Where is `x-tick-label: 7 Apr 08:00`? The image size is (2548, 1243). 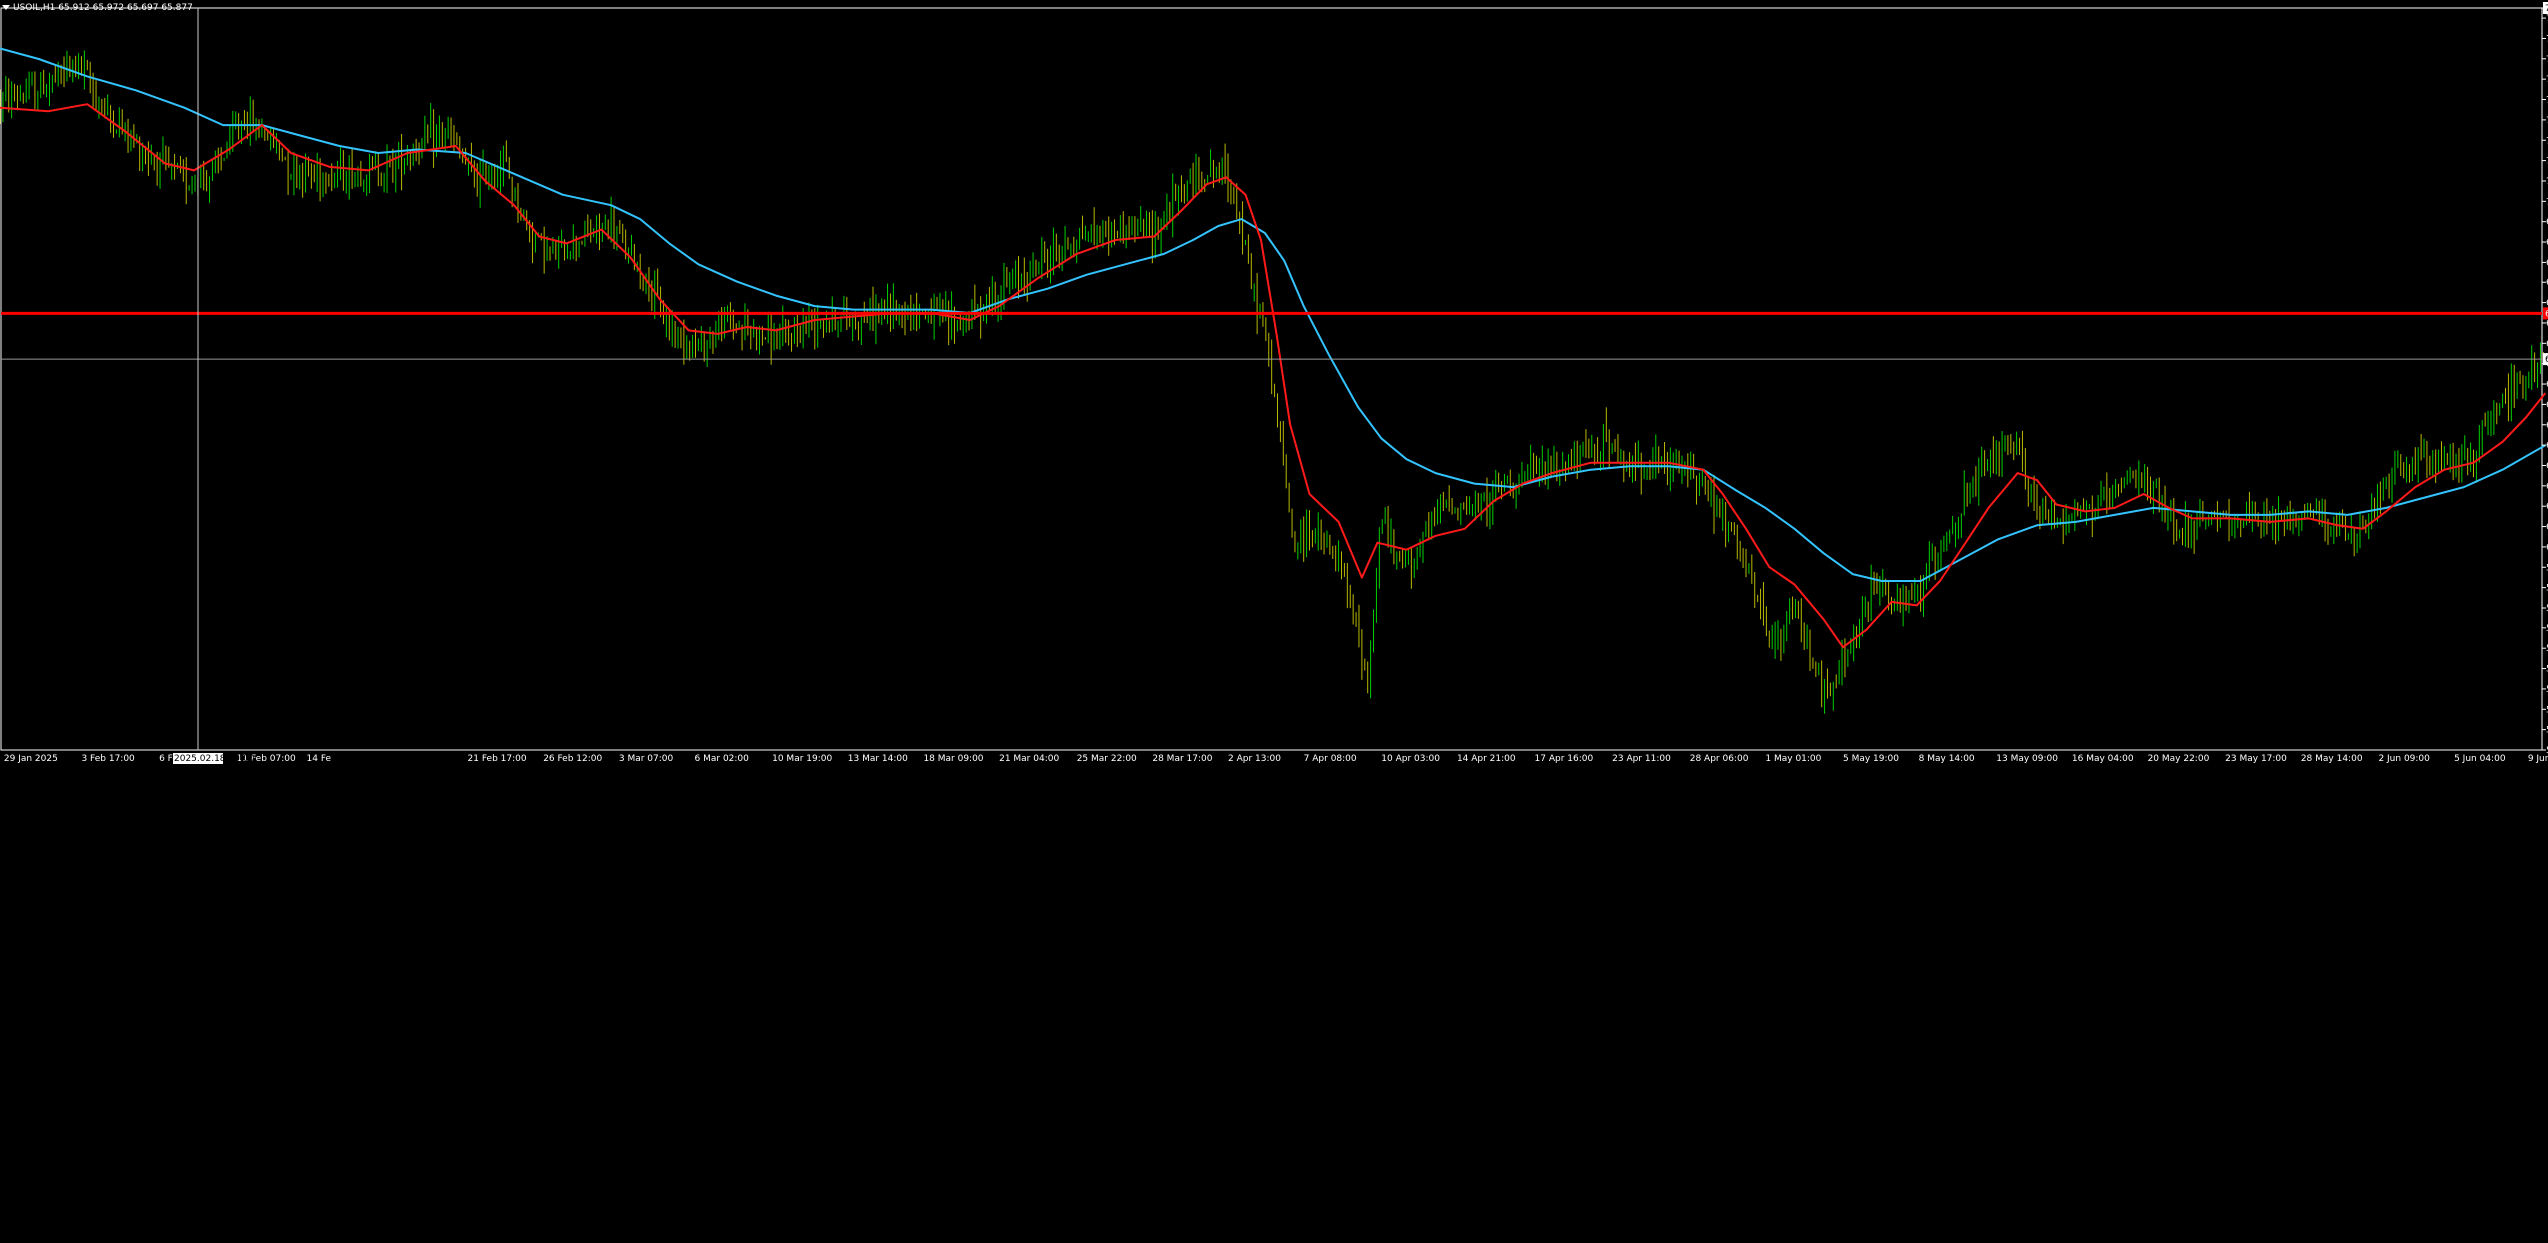 x-tick-label: 7 Apr 08:00 is located at coordinates (1330, 759).